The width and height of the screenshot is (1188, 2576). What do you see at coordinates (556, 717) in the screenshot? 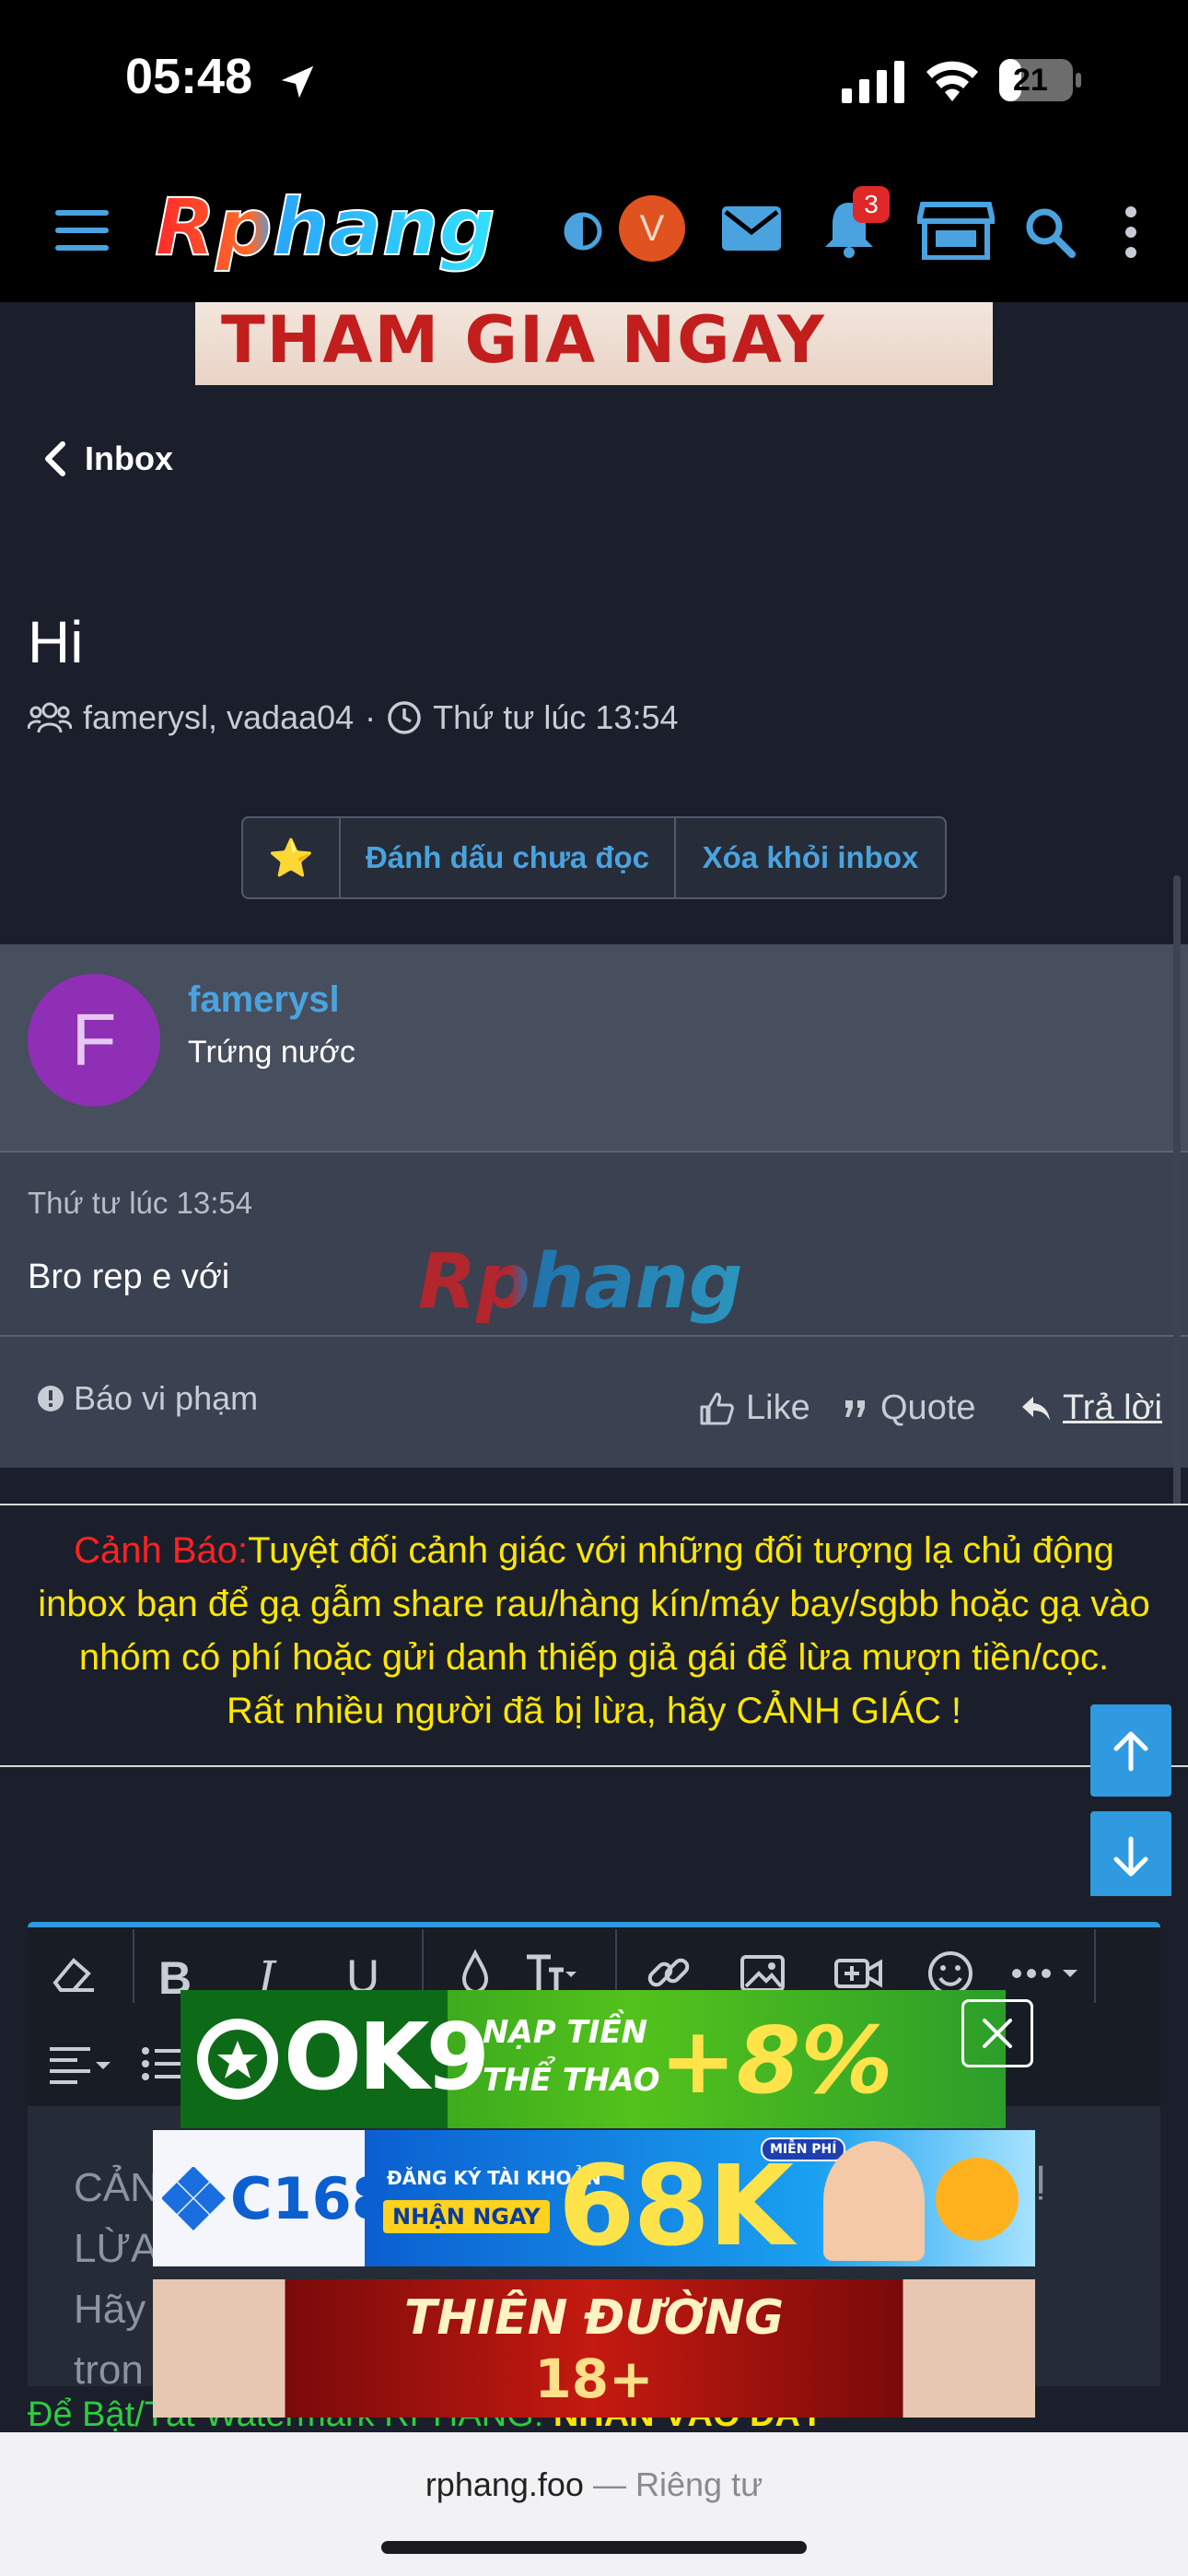
I see `conversation-time: Thứ tư lúc 13:54` at bounding box center [556, 717].